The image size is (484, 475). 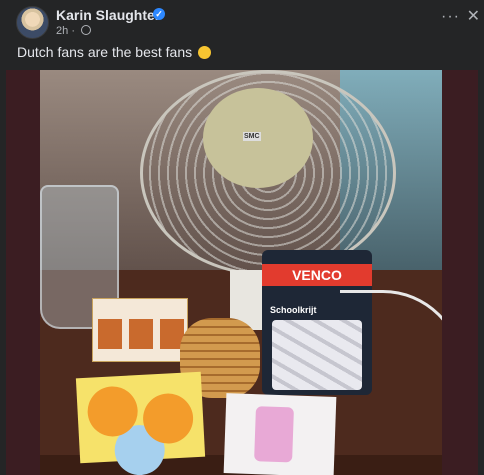 What do you see at coordinates (140, 417) in the screenshot?
I see `sunflower-card` at bounding box center [140, 417].